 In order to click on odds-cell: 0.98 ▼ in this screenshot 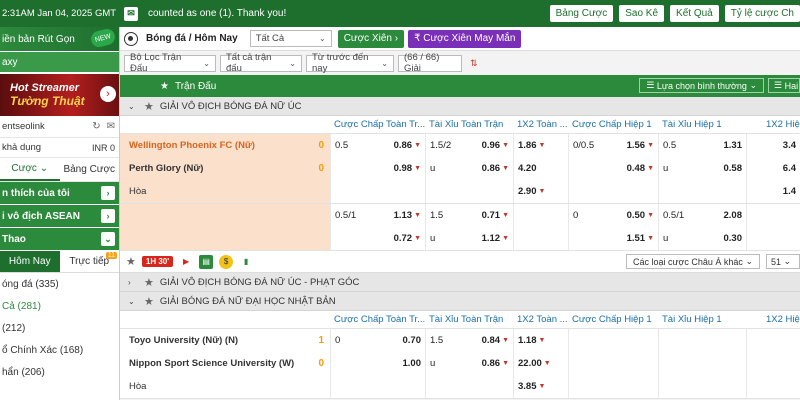, I will do `click(377, 168)`.